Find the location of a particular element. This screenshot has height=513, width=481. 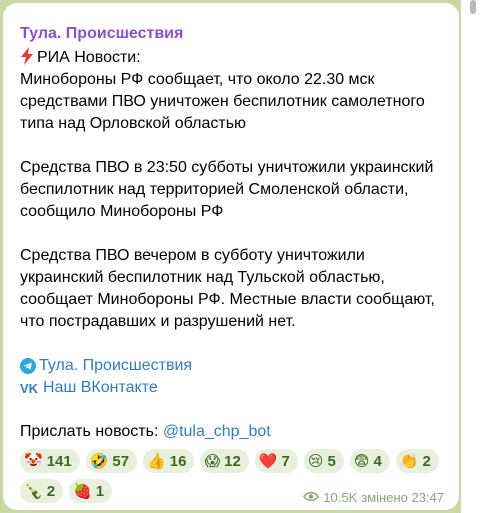

rofl-icon: 🤣 is located at coordinates (99, 461).